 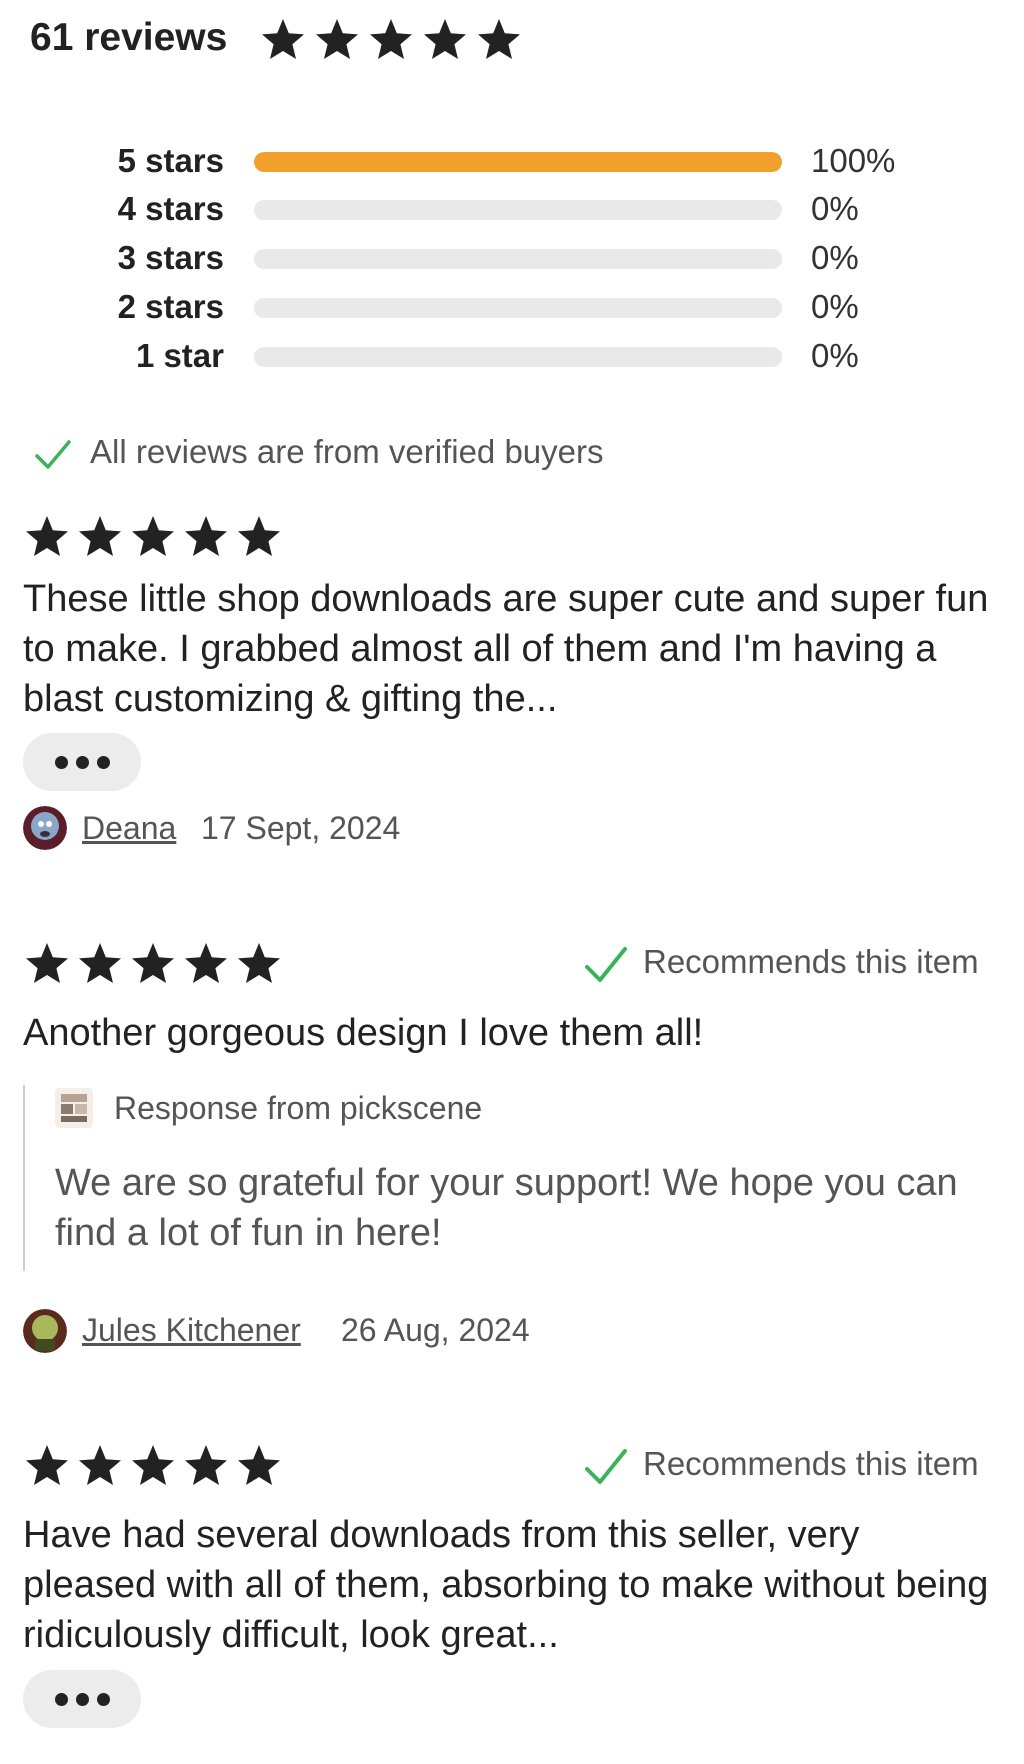 What do you see at coordinates (129, 37) in the screenshot?
I see `review-count: 61 reviews` at bounding box center [129, 37].